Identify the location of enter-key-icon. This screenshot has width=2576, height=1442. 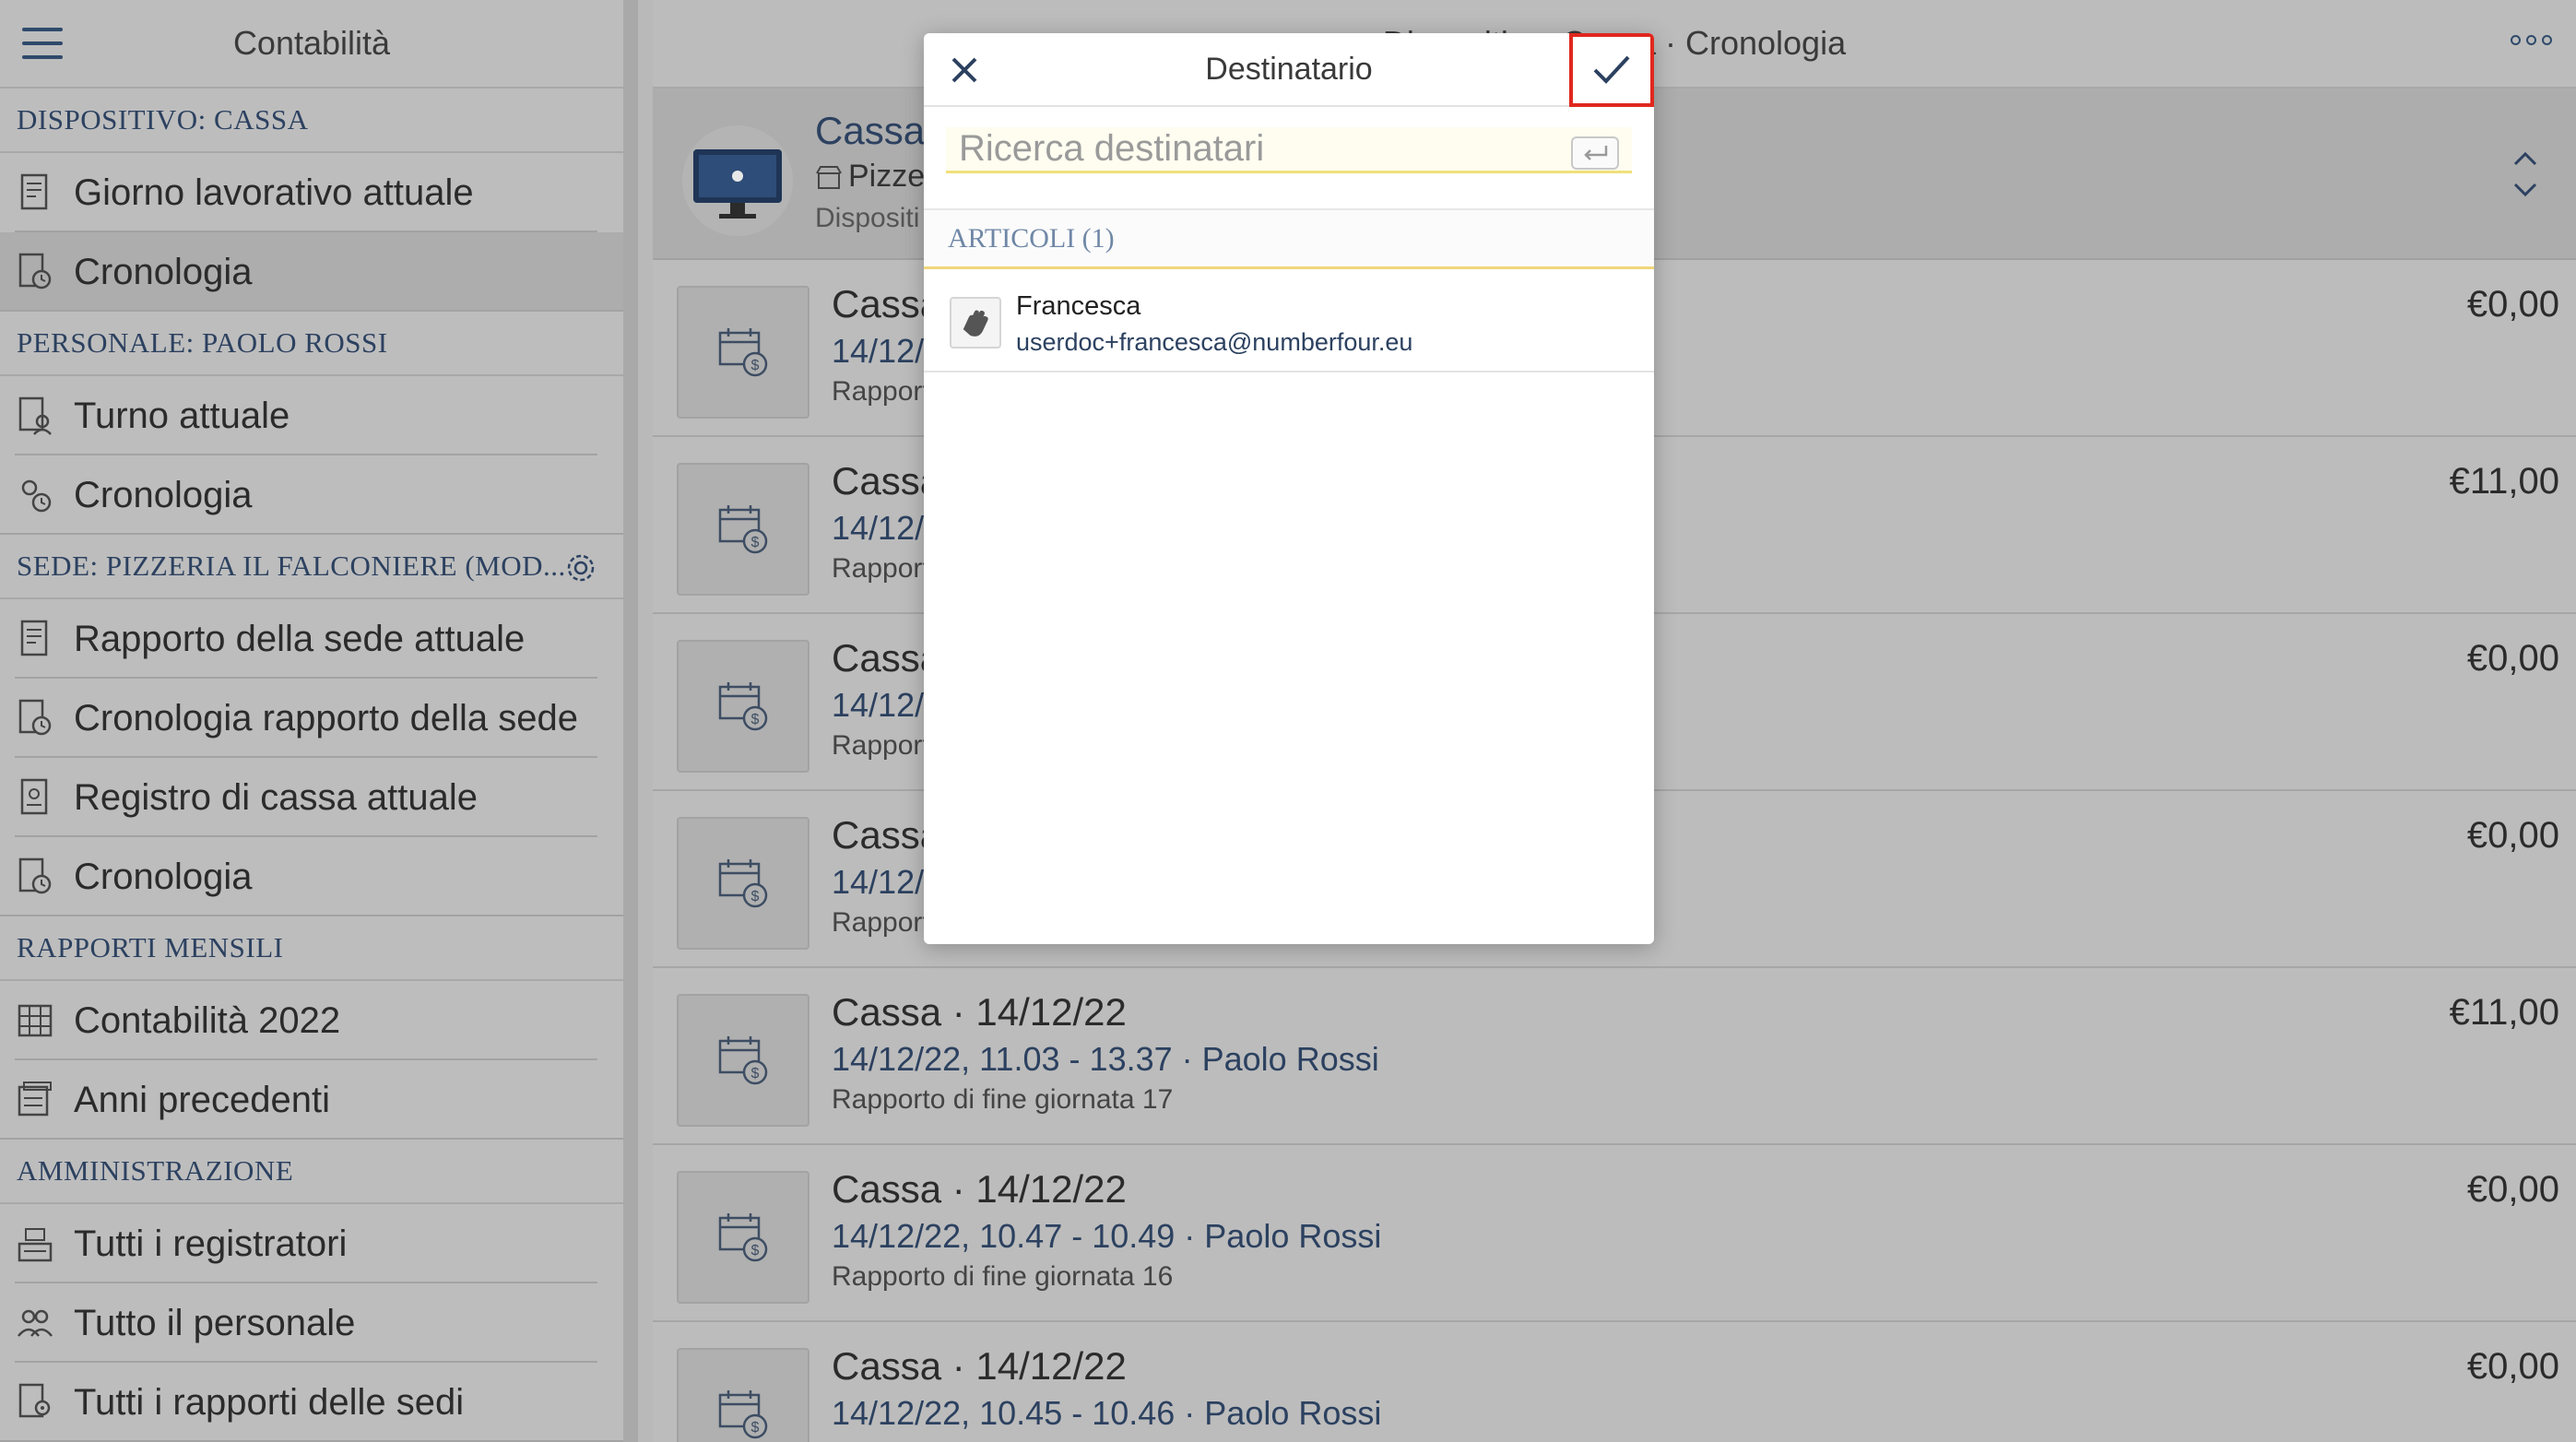
(1595, 153).